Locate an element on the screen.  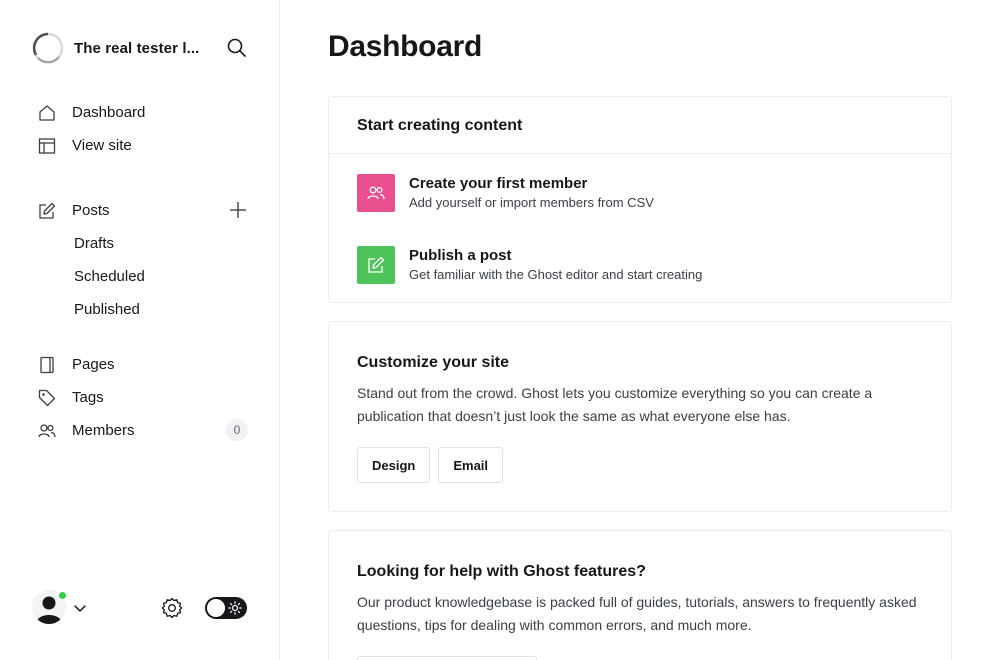
nav-primary: Dashboard View site is located at coordinates (140, 129).